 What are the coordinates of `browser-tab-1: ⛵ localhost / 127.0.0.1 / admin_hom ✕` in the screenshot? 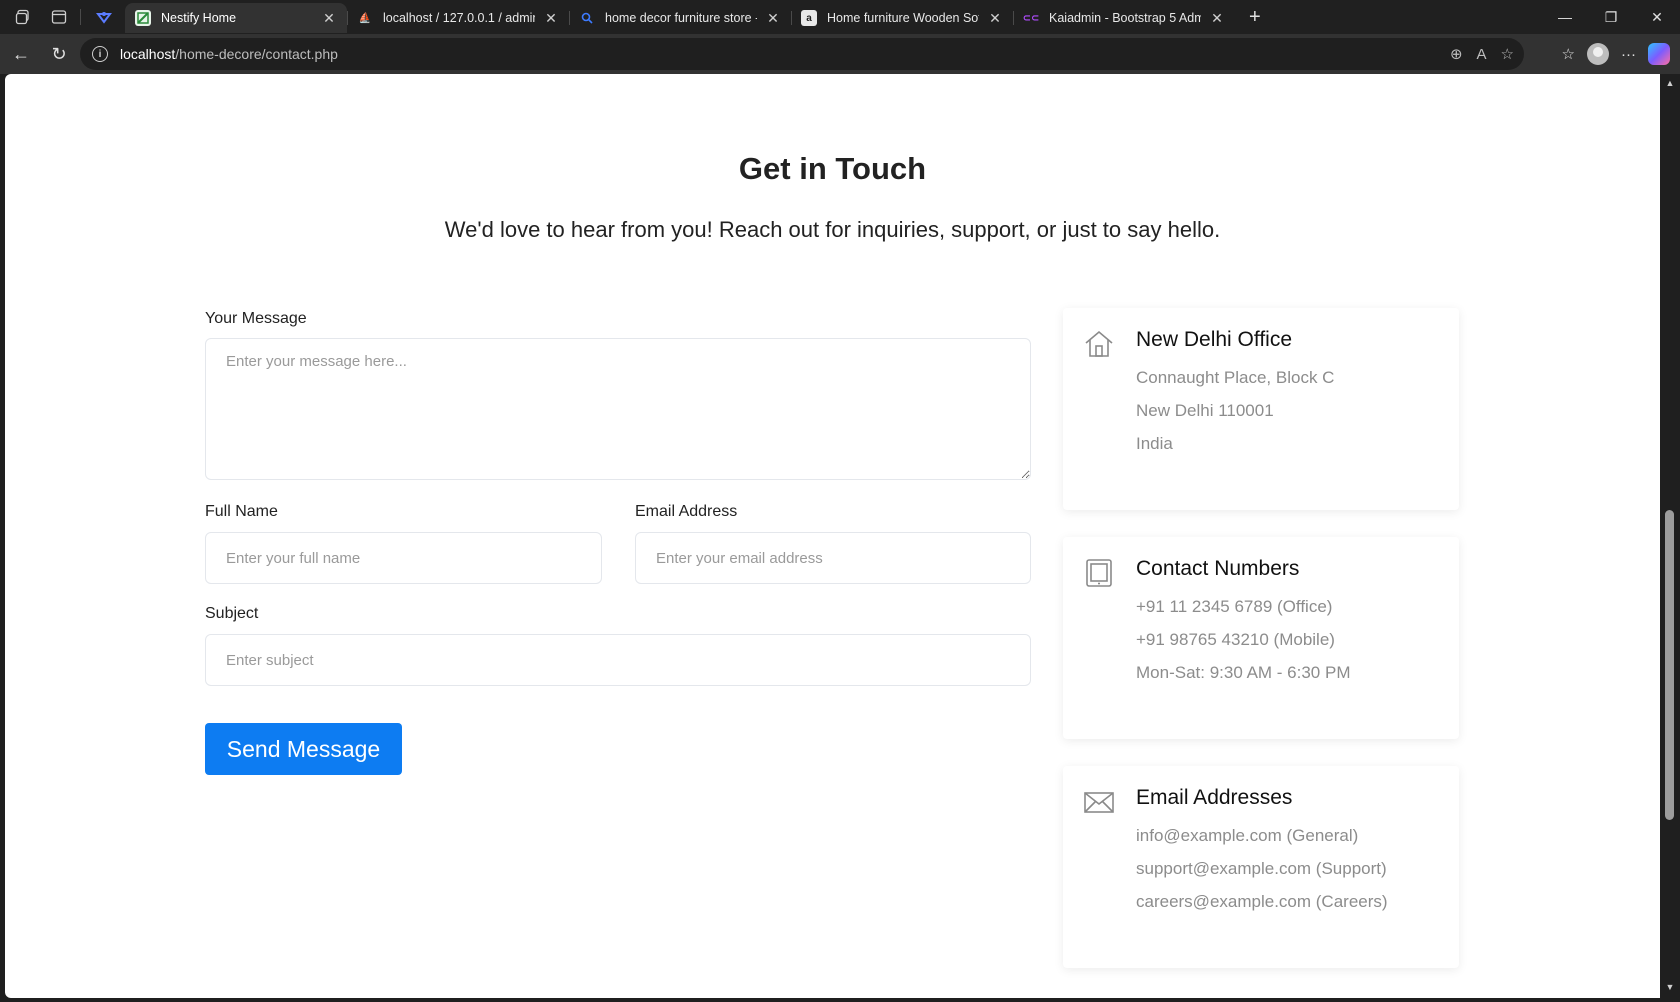 It's located at (458, 18).